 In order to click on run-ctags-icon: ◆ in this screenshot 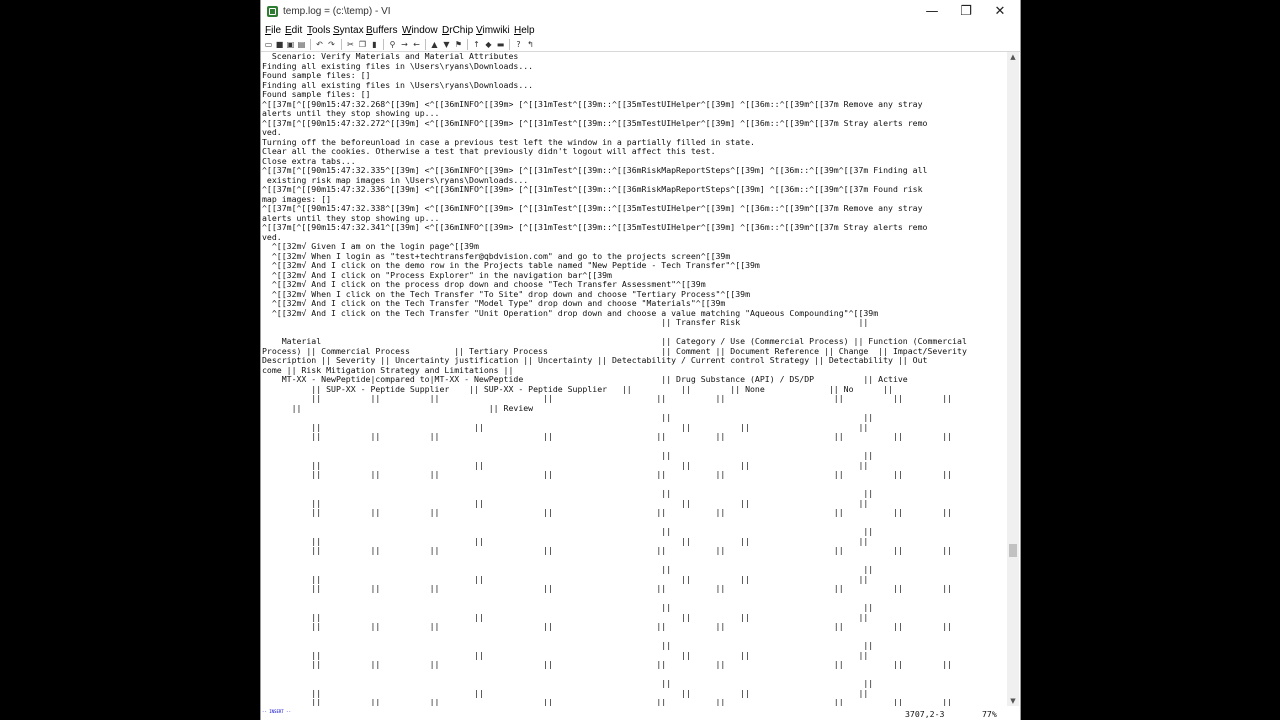, I will do `click(488, 44)`.